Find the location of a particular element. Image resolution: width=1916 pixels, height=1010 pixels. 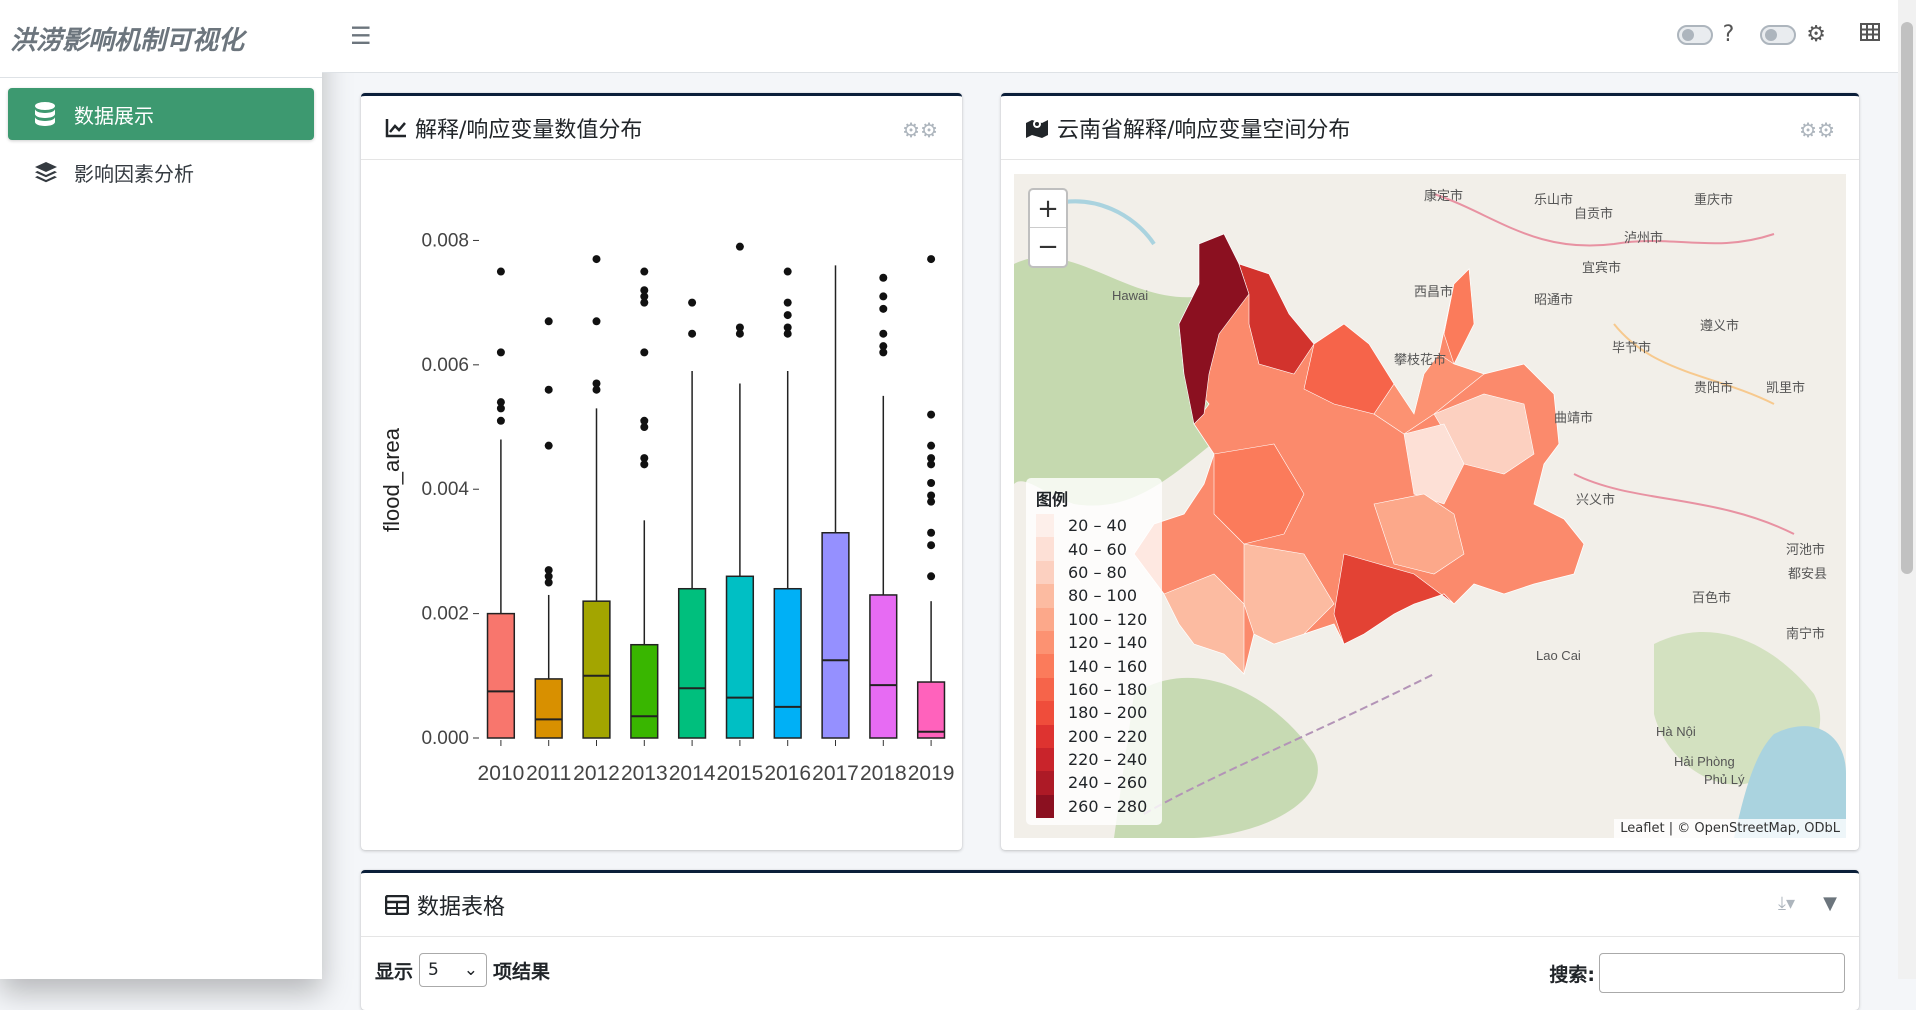

legend-item: 80 – 100 is located at coordinates (1094, 596).